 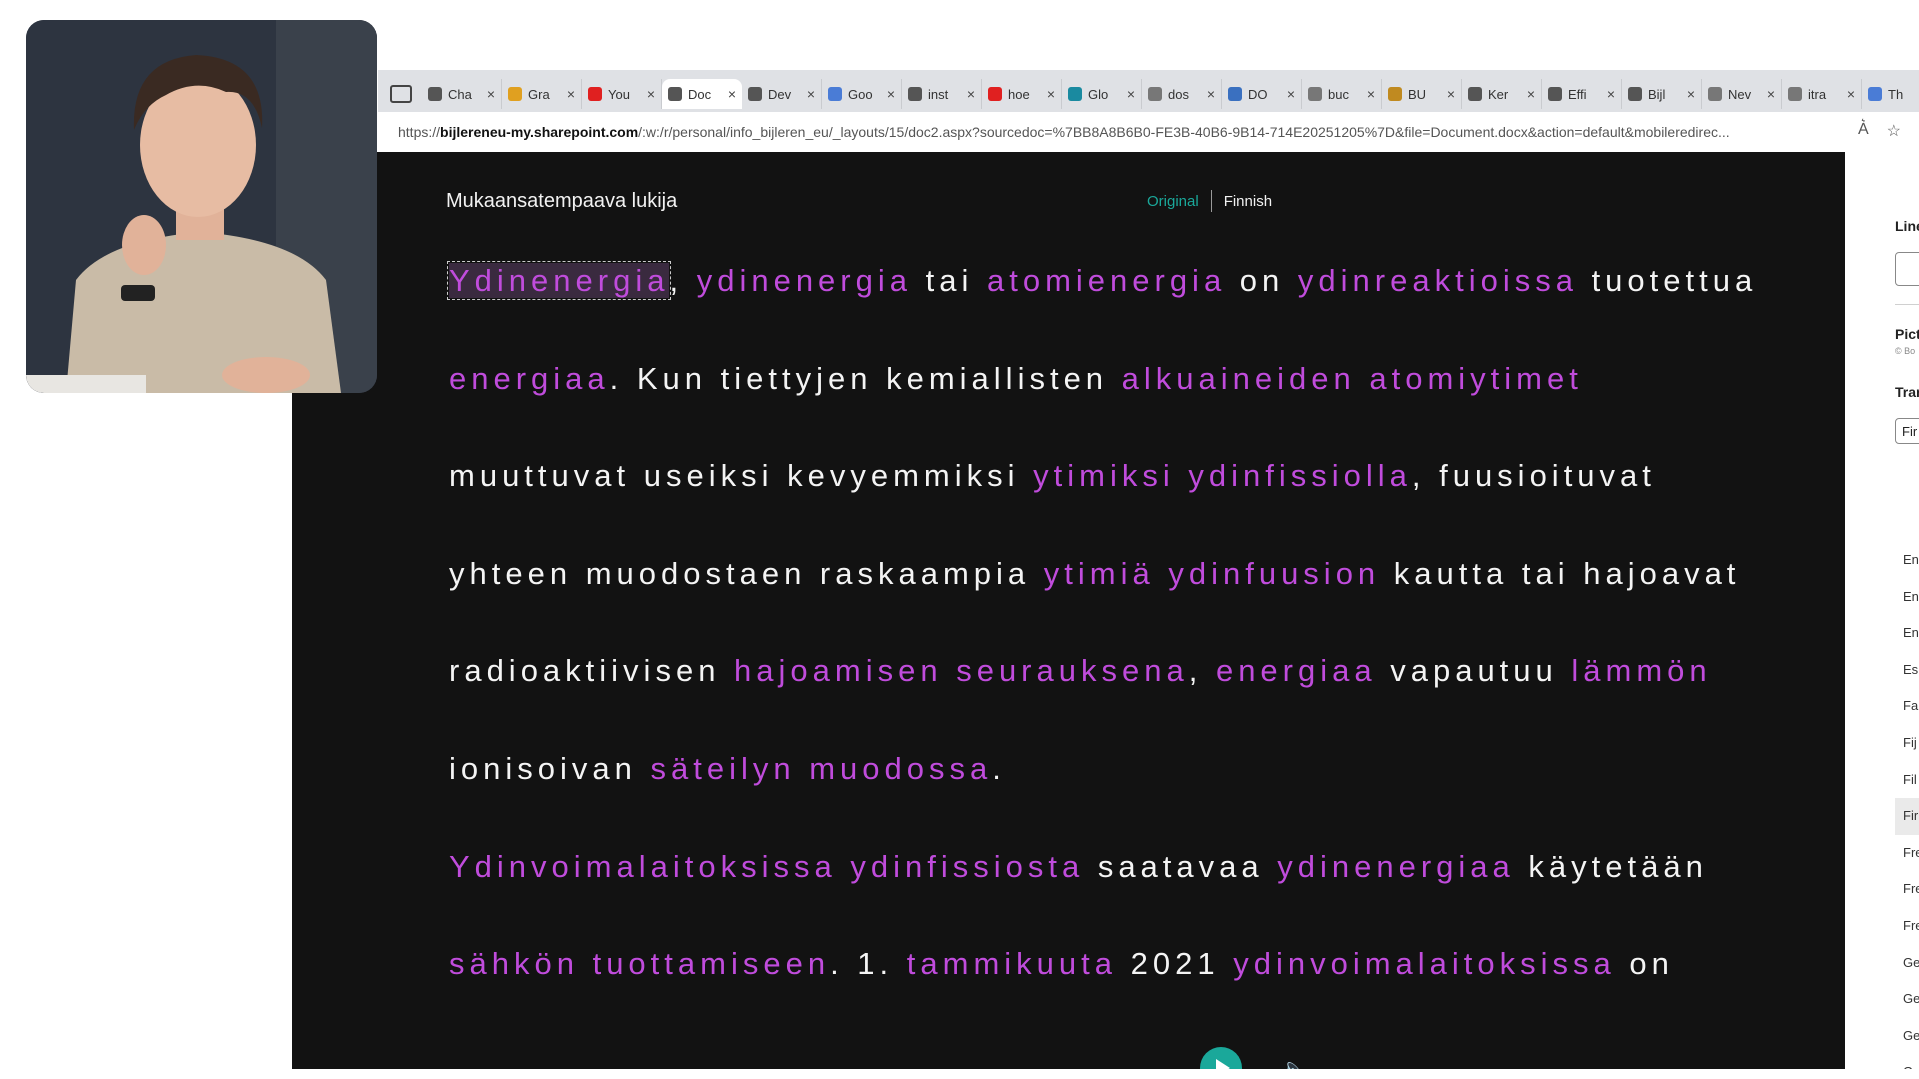 What do you see at coordinates (1534, 475) in the screenshot?
I see `reading-word: , fuusioituvat` at bounding box center [1534, 475].